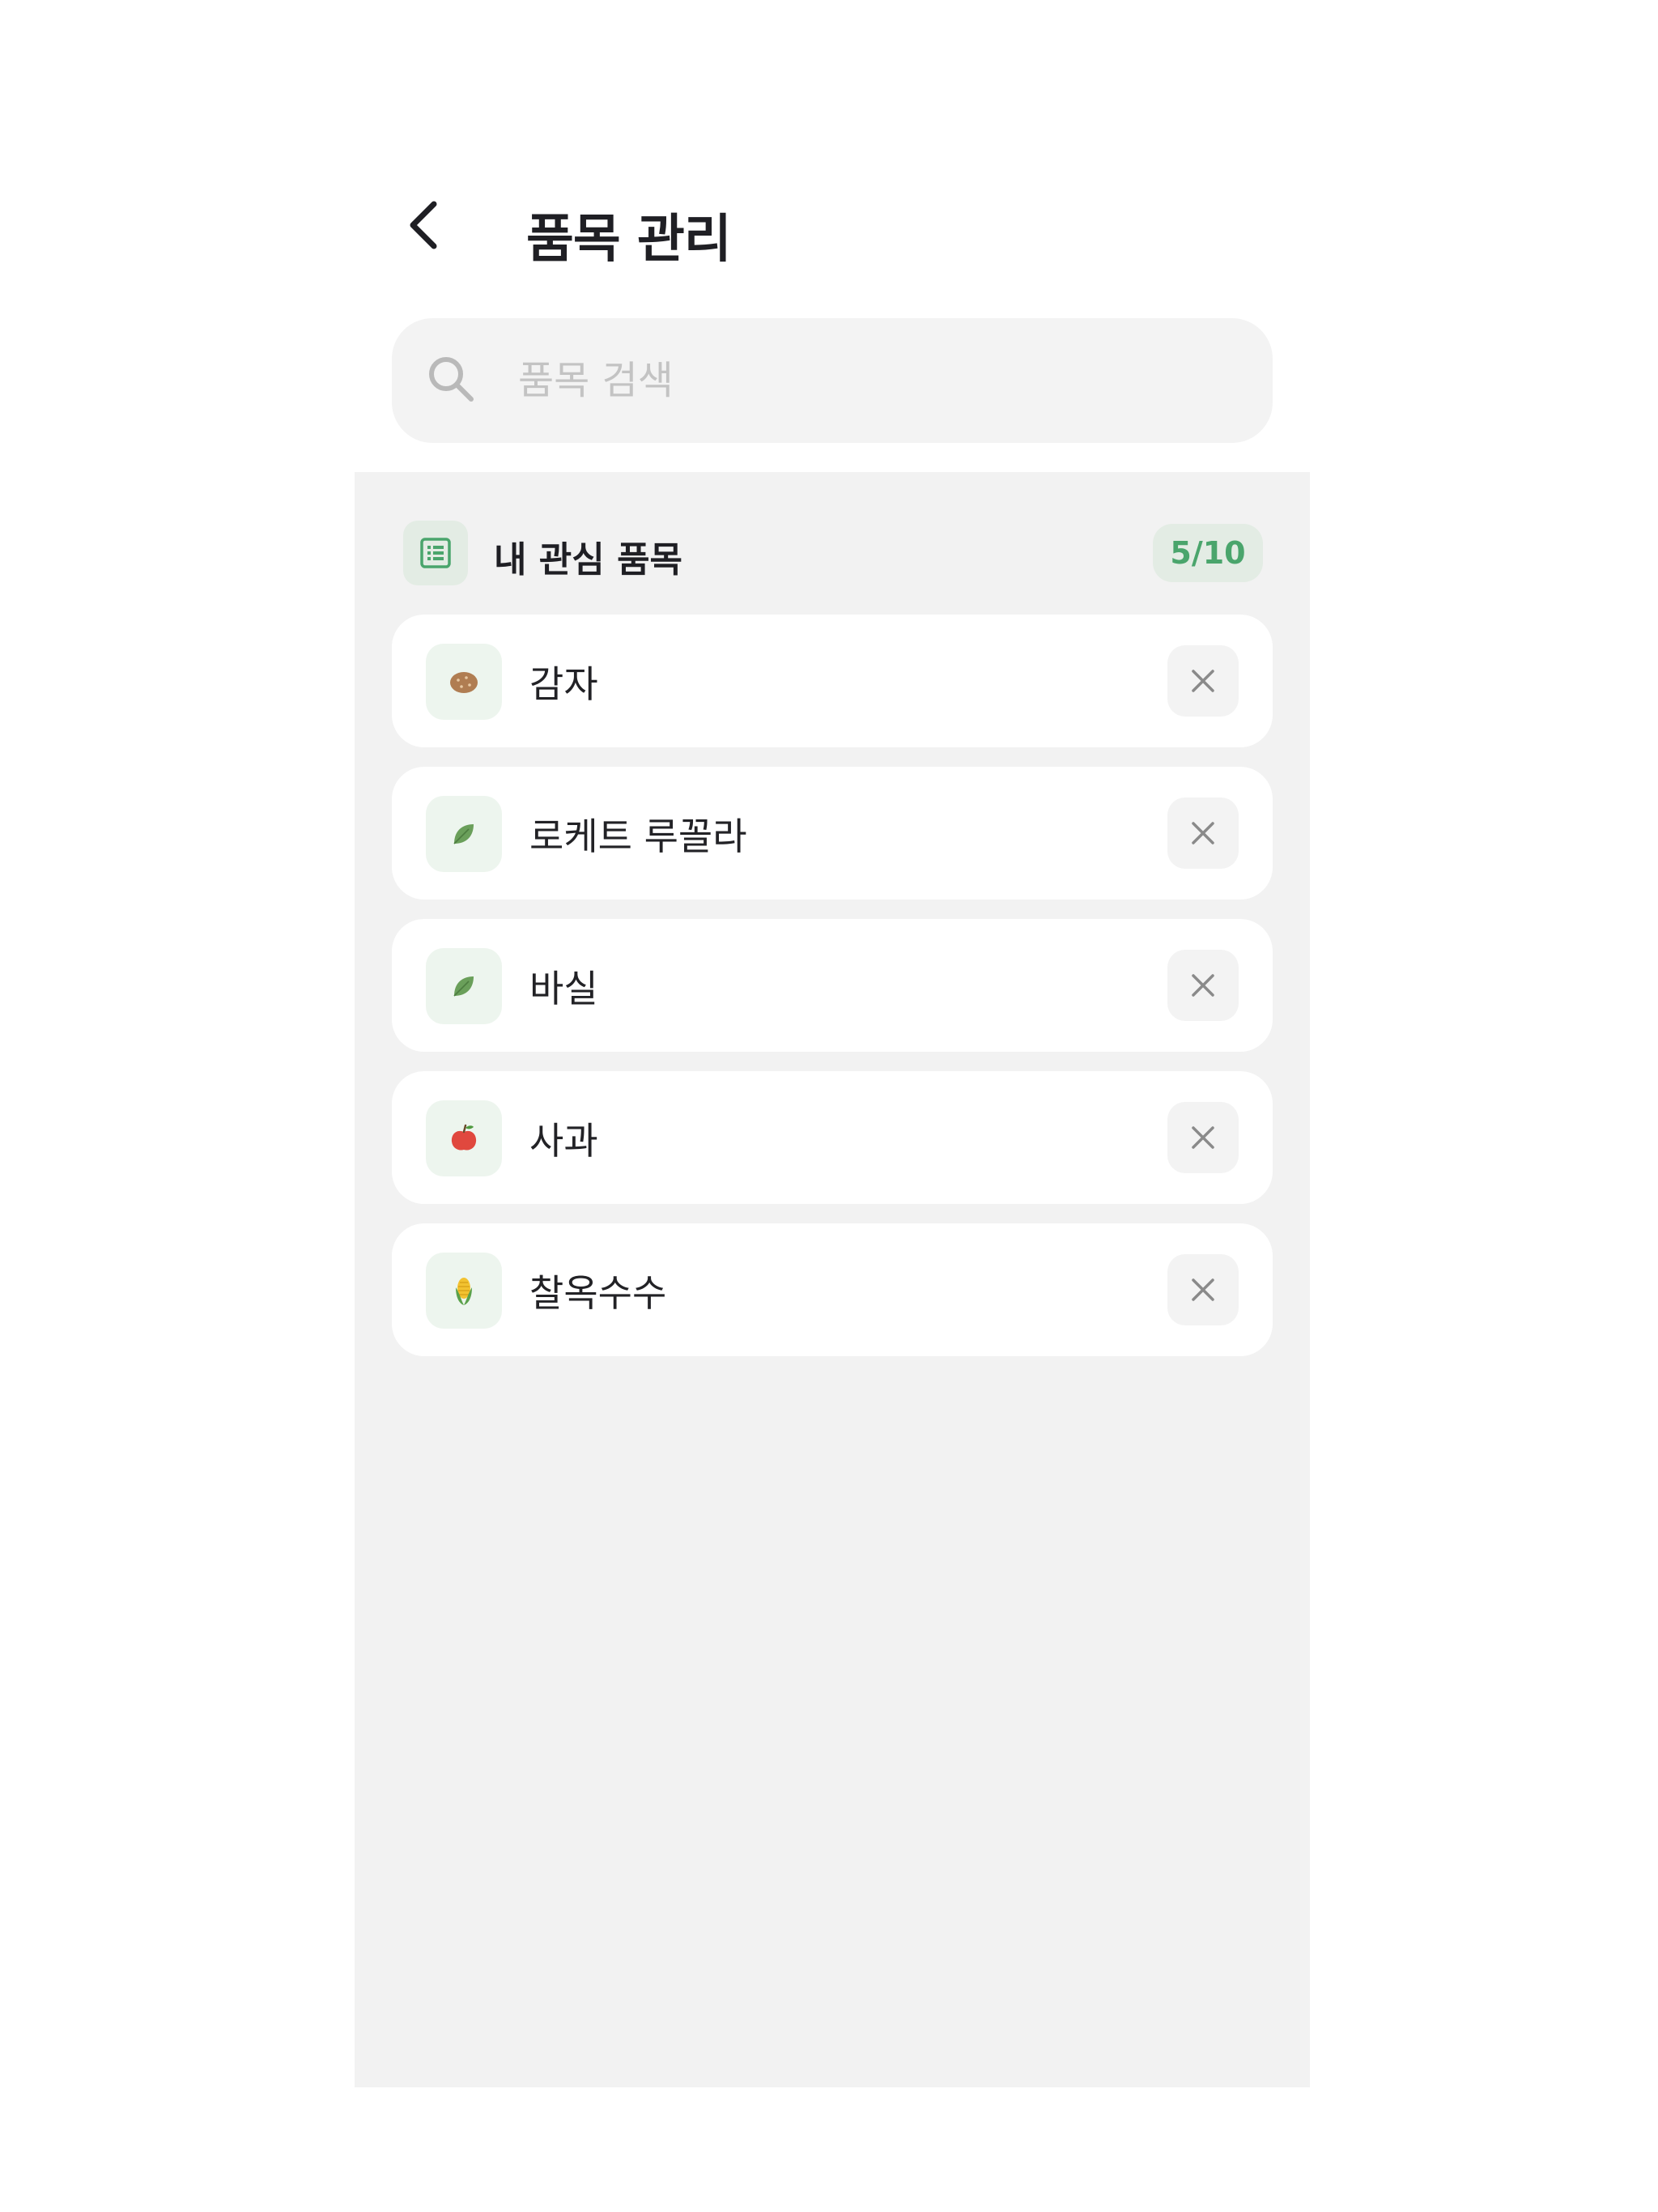 This screenshot has width=1658, height=2212. What do you see at coordinates (832, 1137) in the screenshot?
I see `list-item: 사과` at bounding box center [832, 1137].